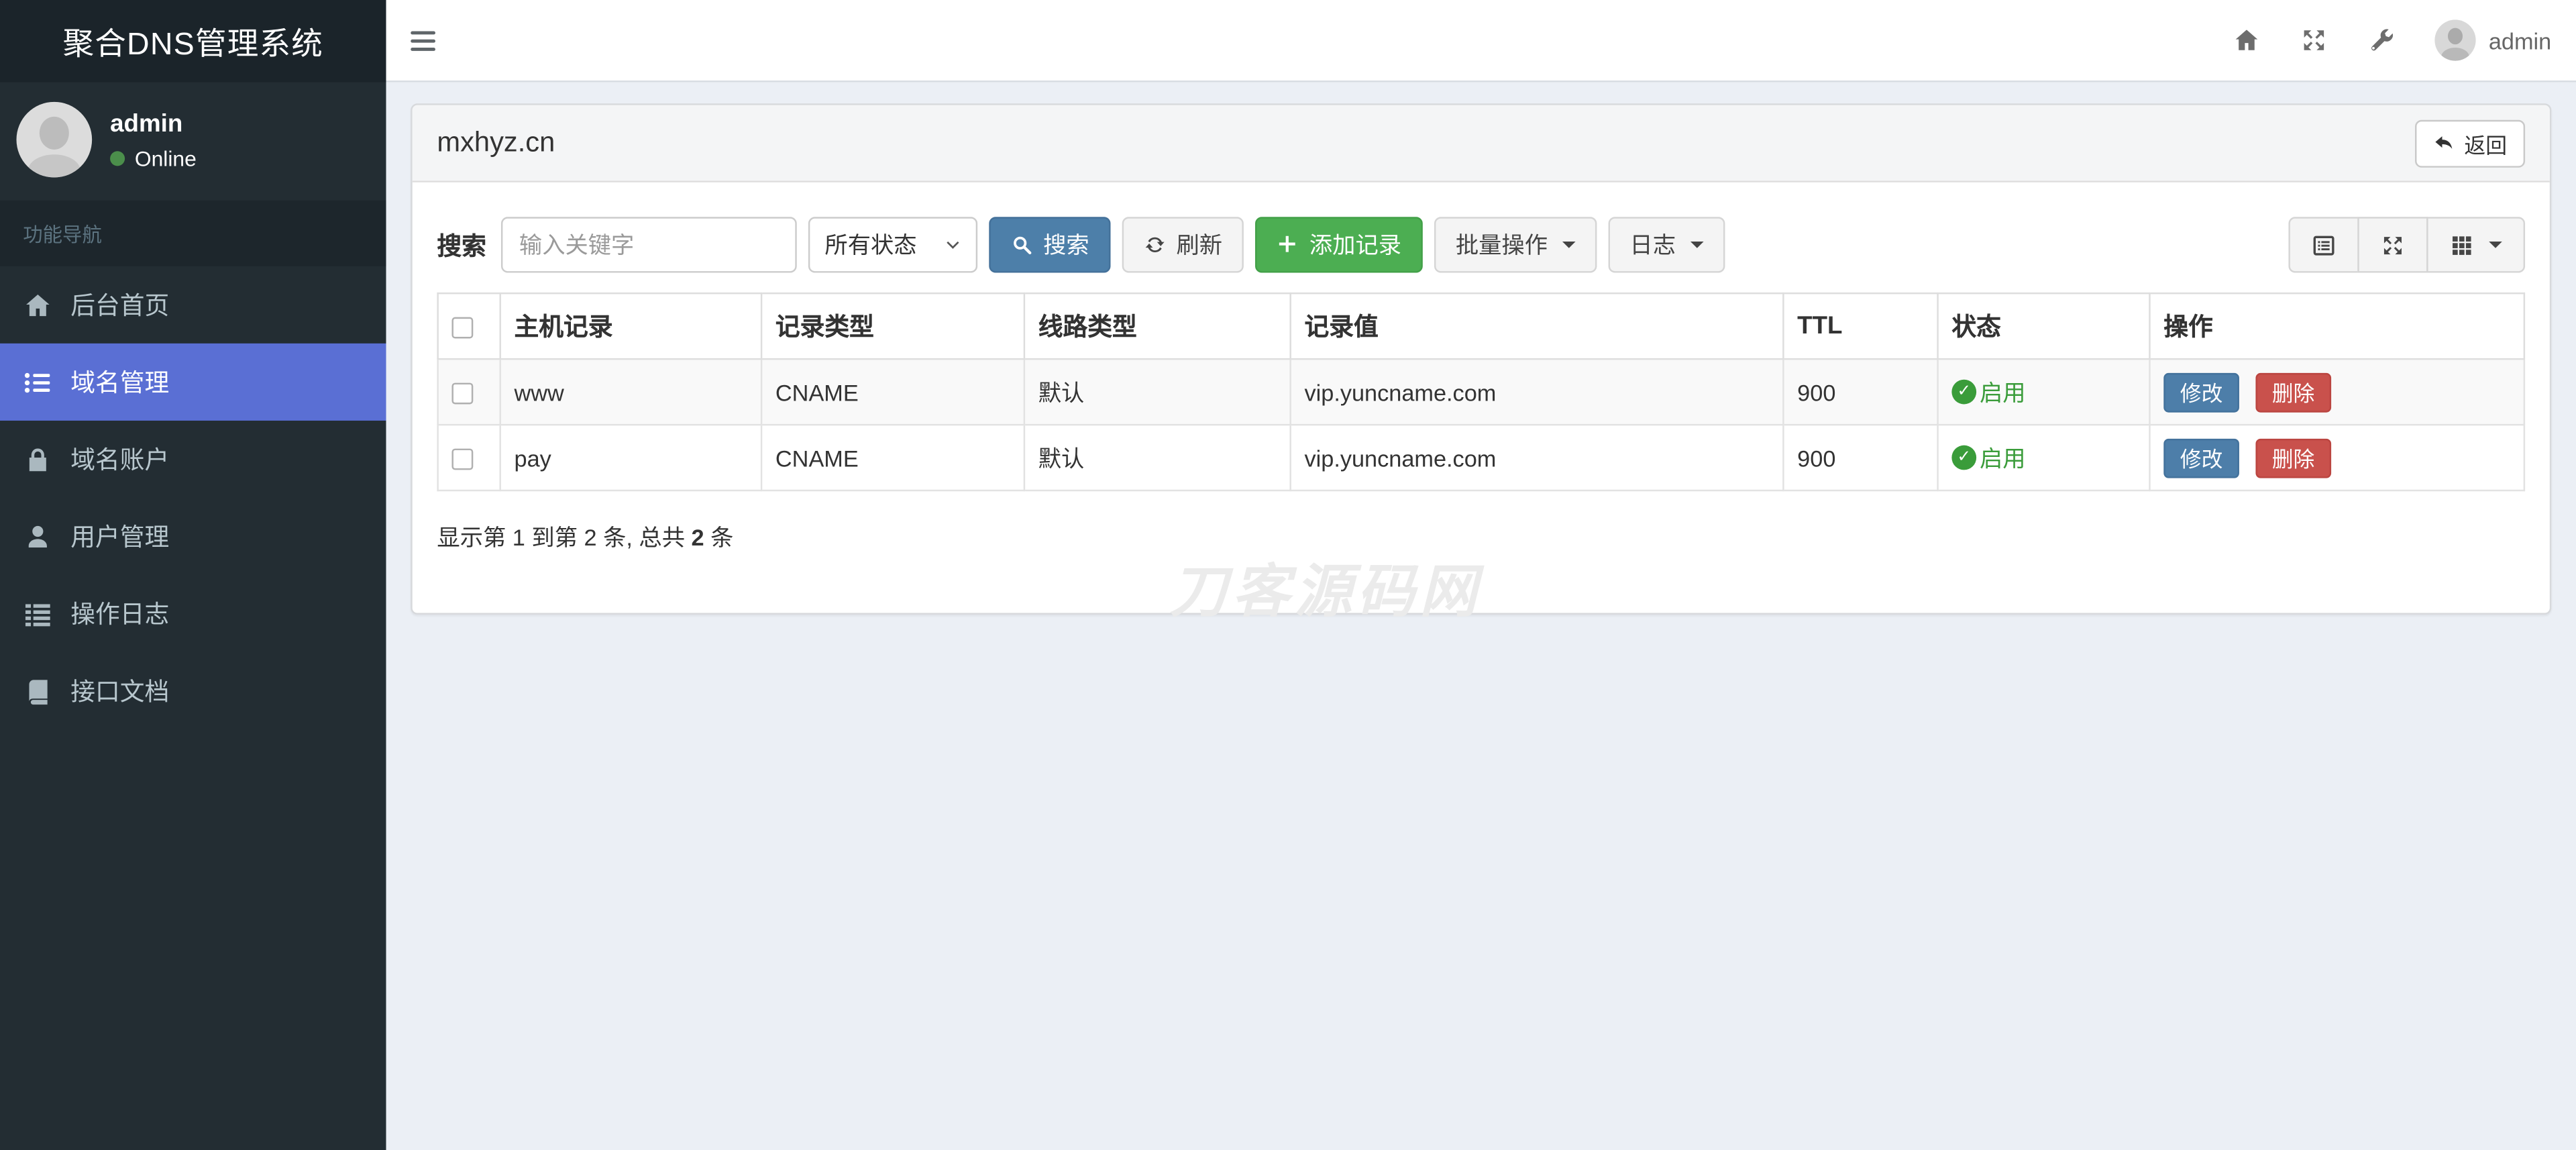 Image resolution: width=2576 pixels, height=1150 pixels. I want to click on sidebar-item-domain-manage: 域名管理, so click(193, 382).